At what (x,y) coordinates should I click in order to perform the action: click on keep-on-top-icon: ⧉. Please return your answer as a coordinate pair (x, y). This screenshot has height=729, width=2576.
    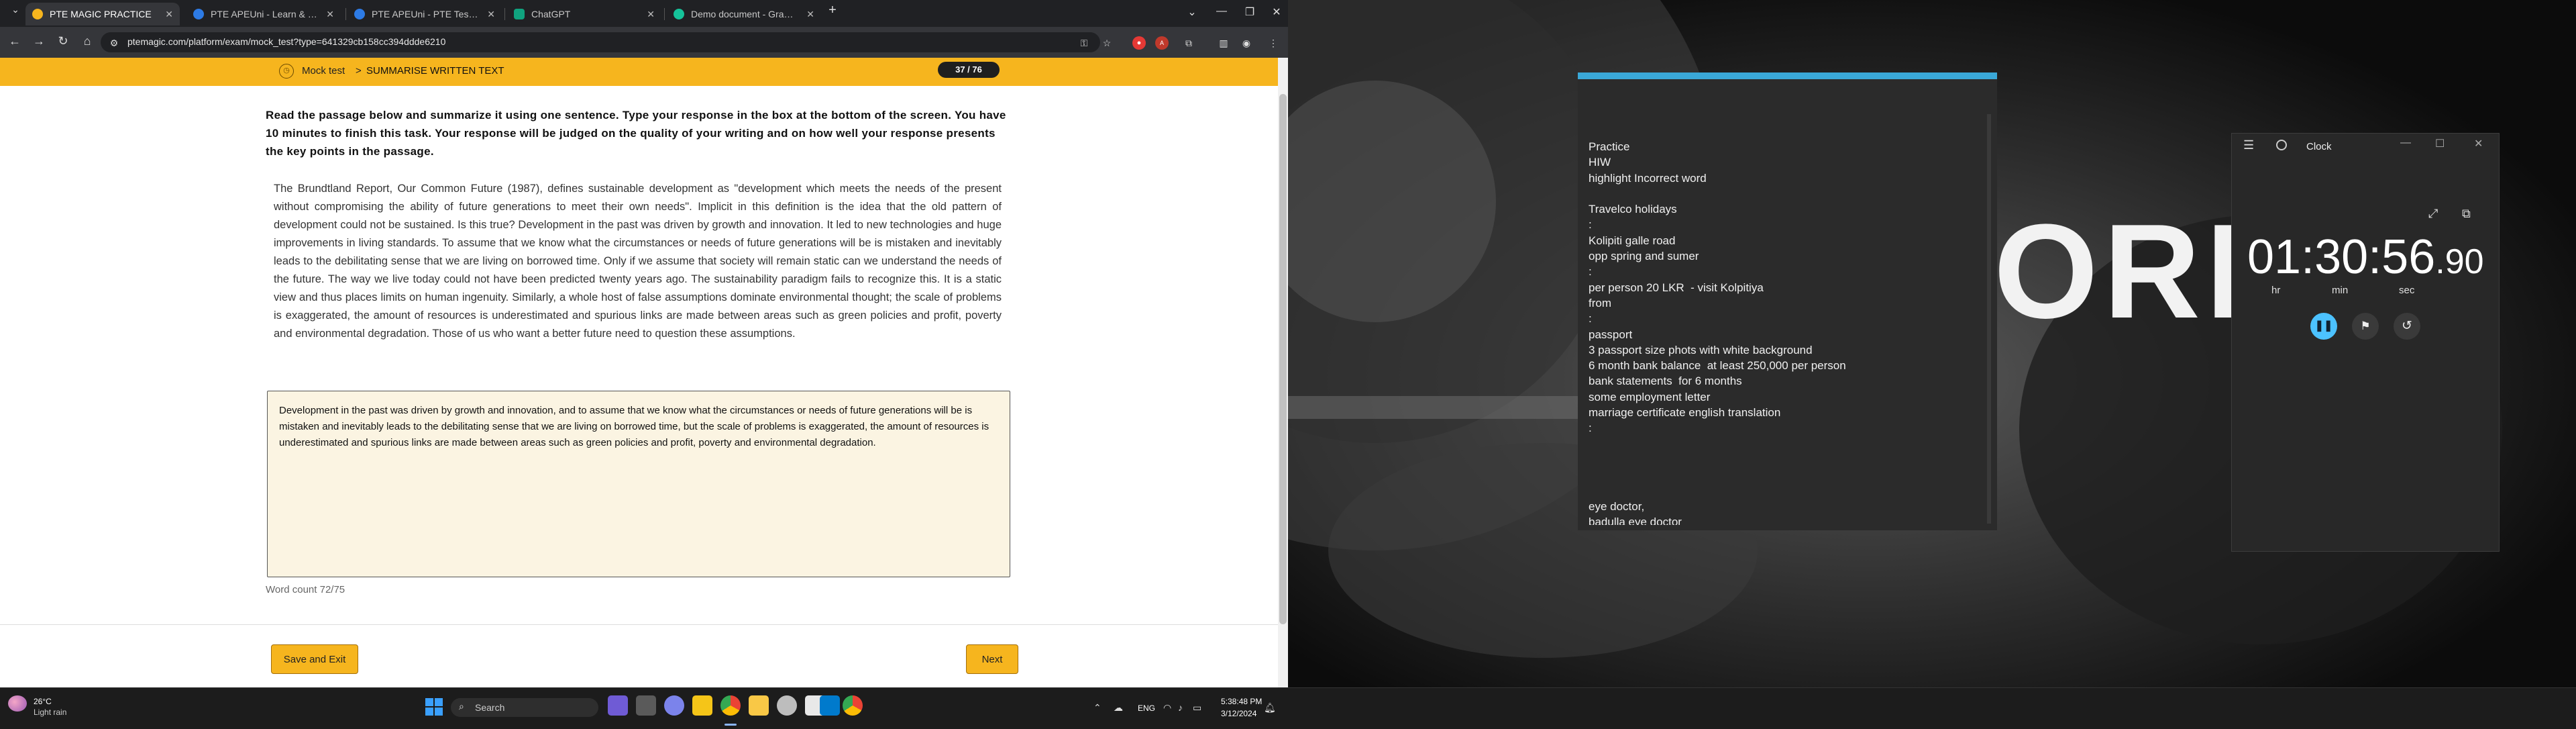
    Looking at the image, I should click on (2466, 214).